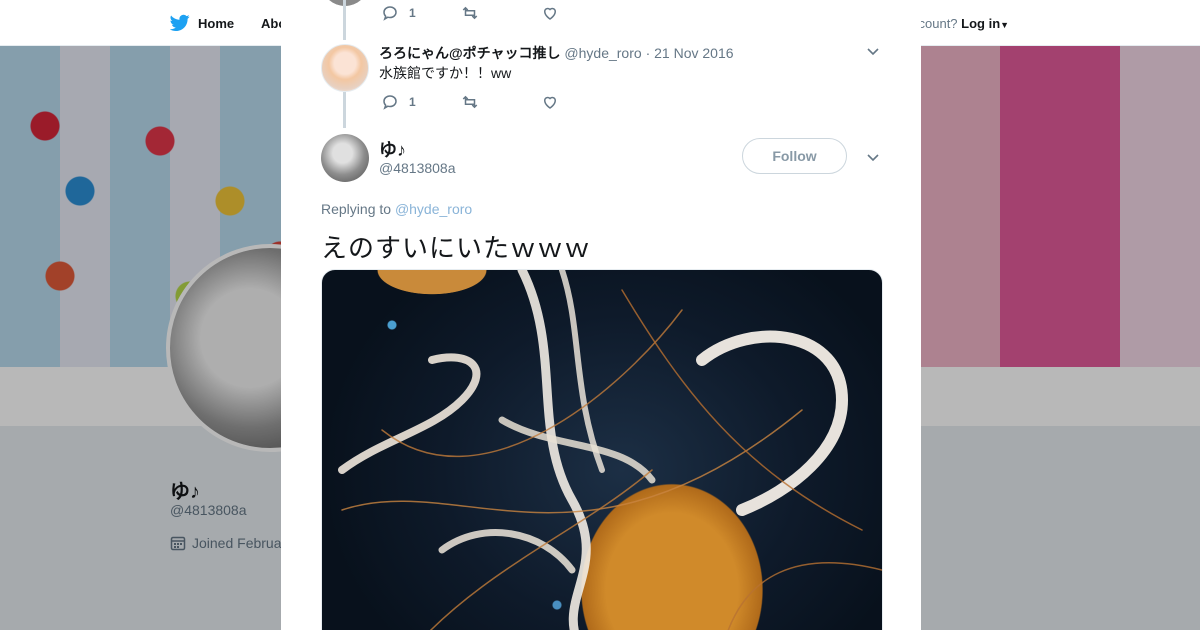 The width and height of the screenshot is (1200, 630). I want to click on main-tweet-avatar, so click(345, 158).